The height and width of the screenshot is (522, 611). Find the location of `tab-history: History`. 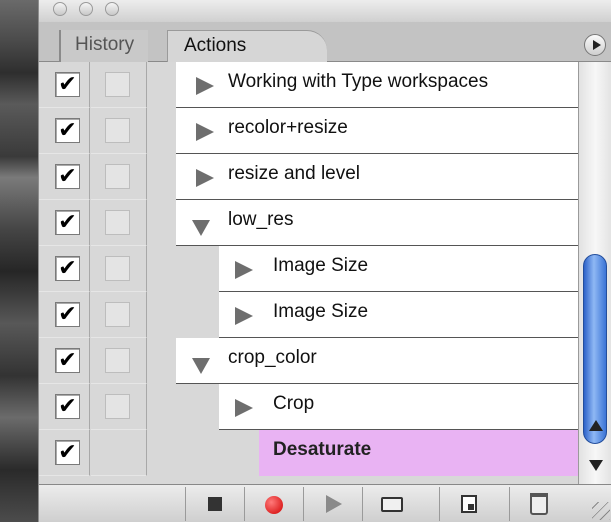

tab-history: History is located at coordinates (104, 46).